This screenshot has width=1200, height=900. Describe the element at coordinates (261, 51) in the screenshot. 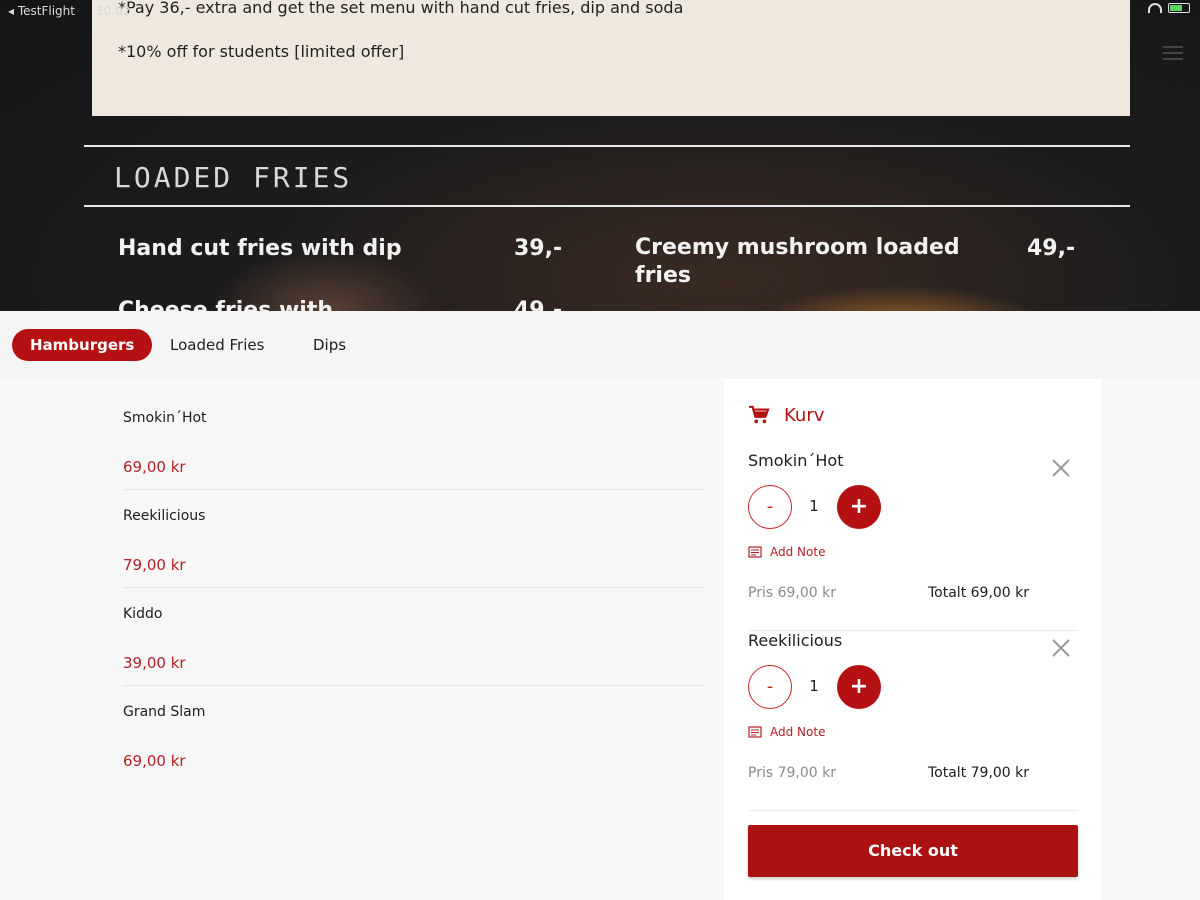

I see `promo-line-students: *10% off for students [limited offer]` at that location.